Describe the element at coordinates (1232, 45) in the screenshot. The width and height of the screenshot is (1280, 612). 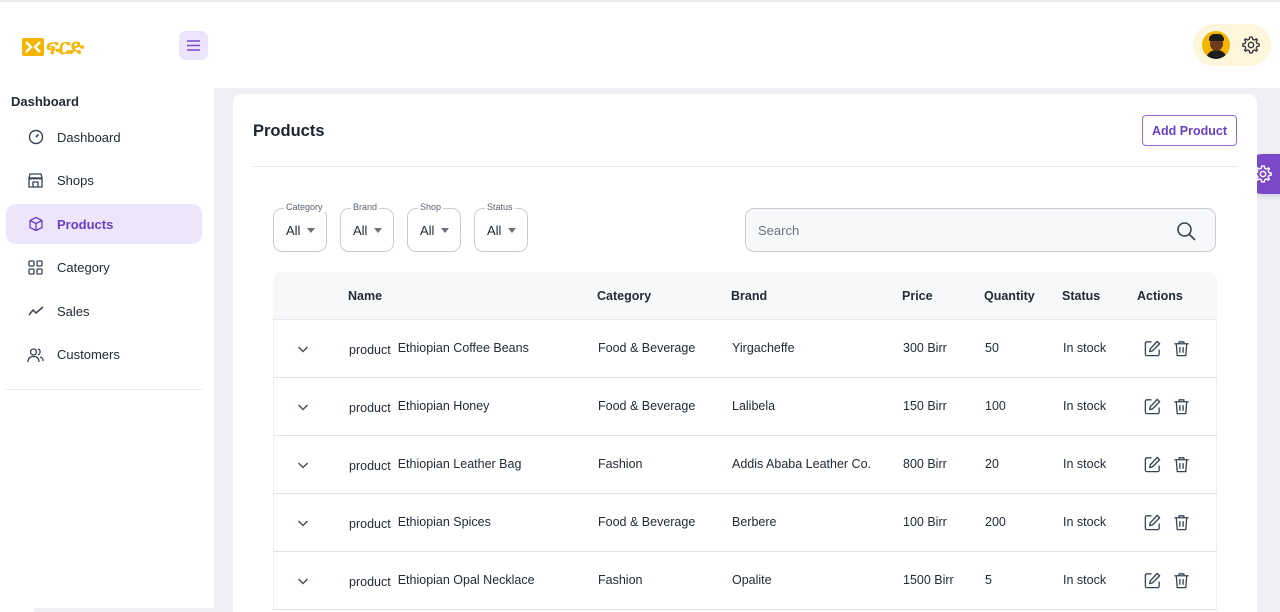
I see `user-menu` at that location.